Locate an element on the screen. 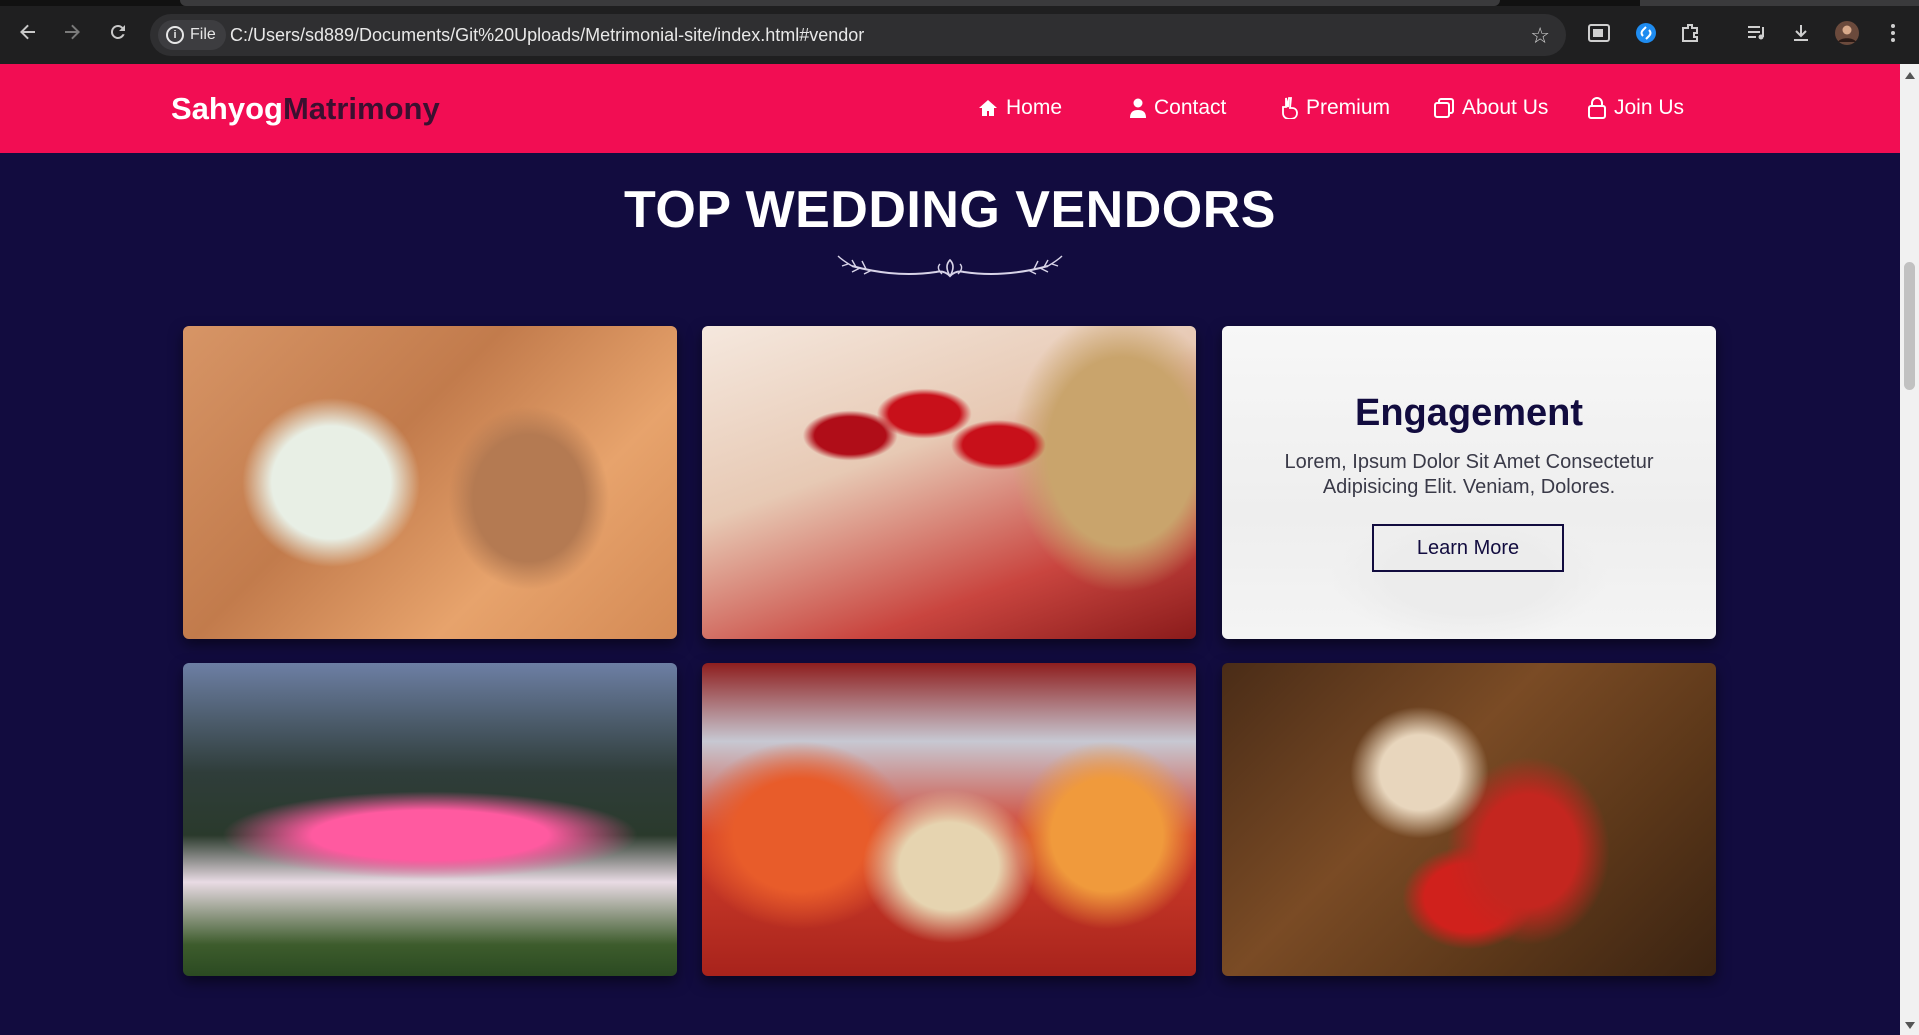 The height and width of the screenshot is (1035, 1919). site-info-chip: i File is located at coordinates (192, 35).